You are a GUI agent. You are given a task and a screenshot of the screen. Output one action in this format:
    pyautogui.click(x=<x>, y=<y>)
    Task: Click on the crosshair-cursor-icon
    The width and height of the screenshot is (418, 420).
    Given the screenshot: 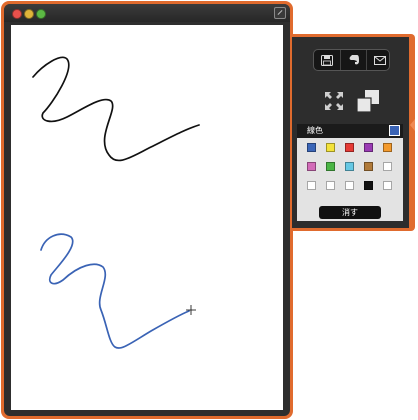 What is the action you would take?
    pyautogui.click(x=191, y=310)
    